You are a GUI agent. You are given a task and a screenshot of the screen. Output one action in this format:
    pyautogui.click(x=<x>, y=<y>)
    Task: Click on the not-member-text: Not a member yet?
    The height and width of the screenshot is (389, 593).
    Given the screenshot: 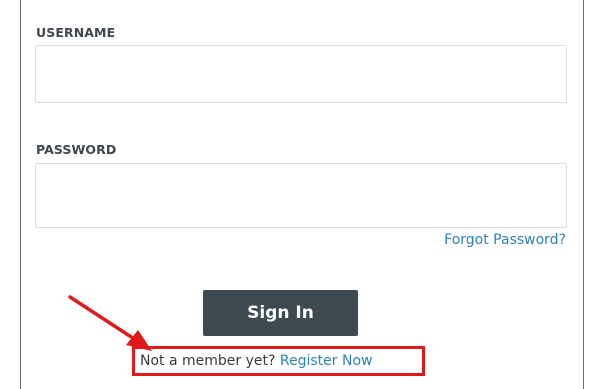 What is the action you would take?
    pyautogui.click(x=210, y=361)
    